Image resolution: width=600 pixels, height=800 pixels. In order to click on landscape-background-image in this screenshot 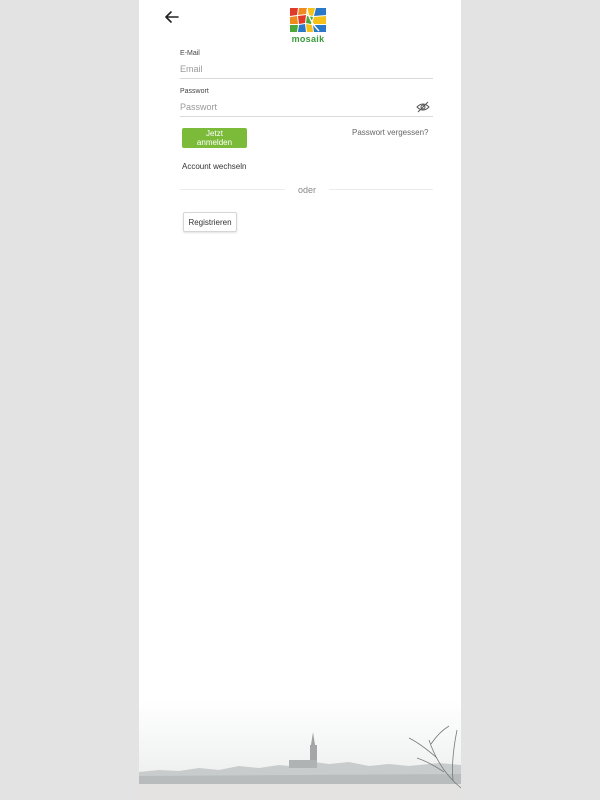, I will do `click(300, 750)`.